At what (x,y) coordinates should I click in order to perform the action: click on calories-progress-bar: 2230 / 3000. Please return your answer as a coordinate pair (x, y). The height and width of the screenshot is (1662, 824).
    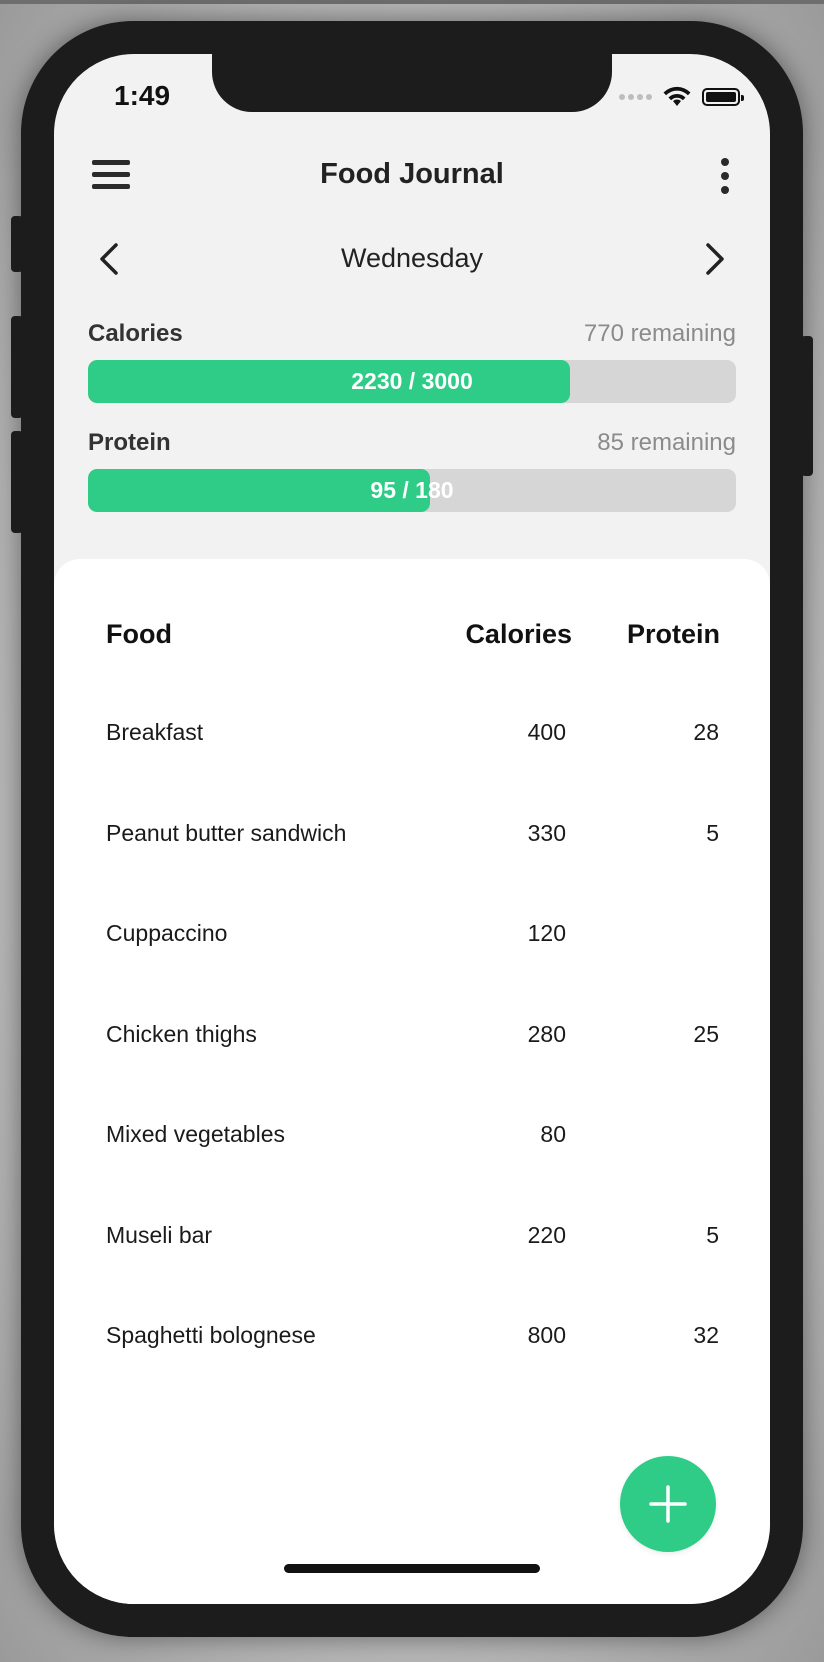
    Looking at the image, I should click on (412, 381).